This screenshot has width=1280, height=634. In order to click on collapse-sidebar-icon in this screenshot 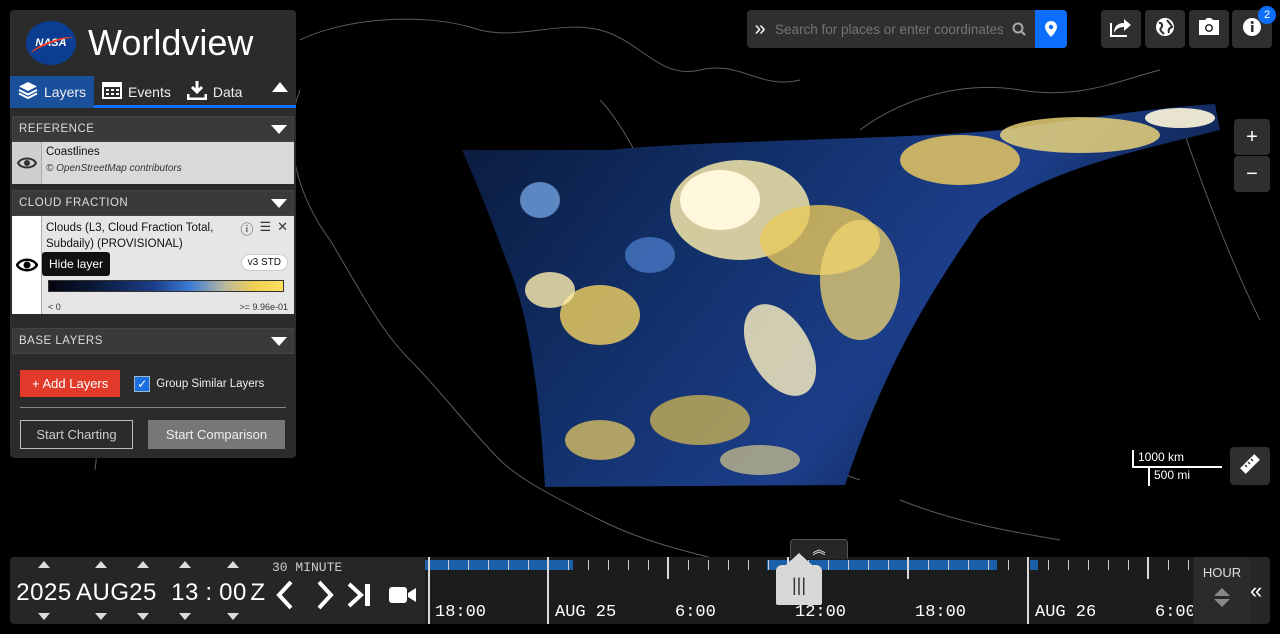, I will do `click(280, 87)`.